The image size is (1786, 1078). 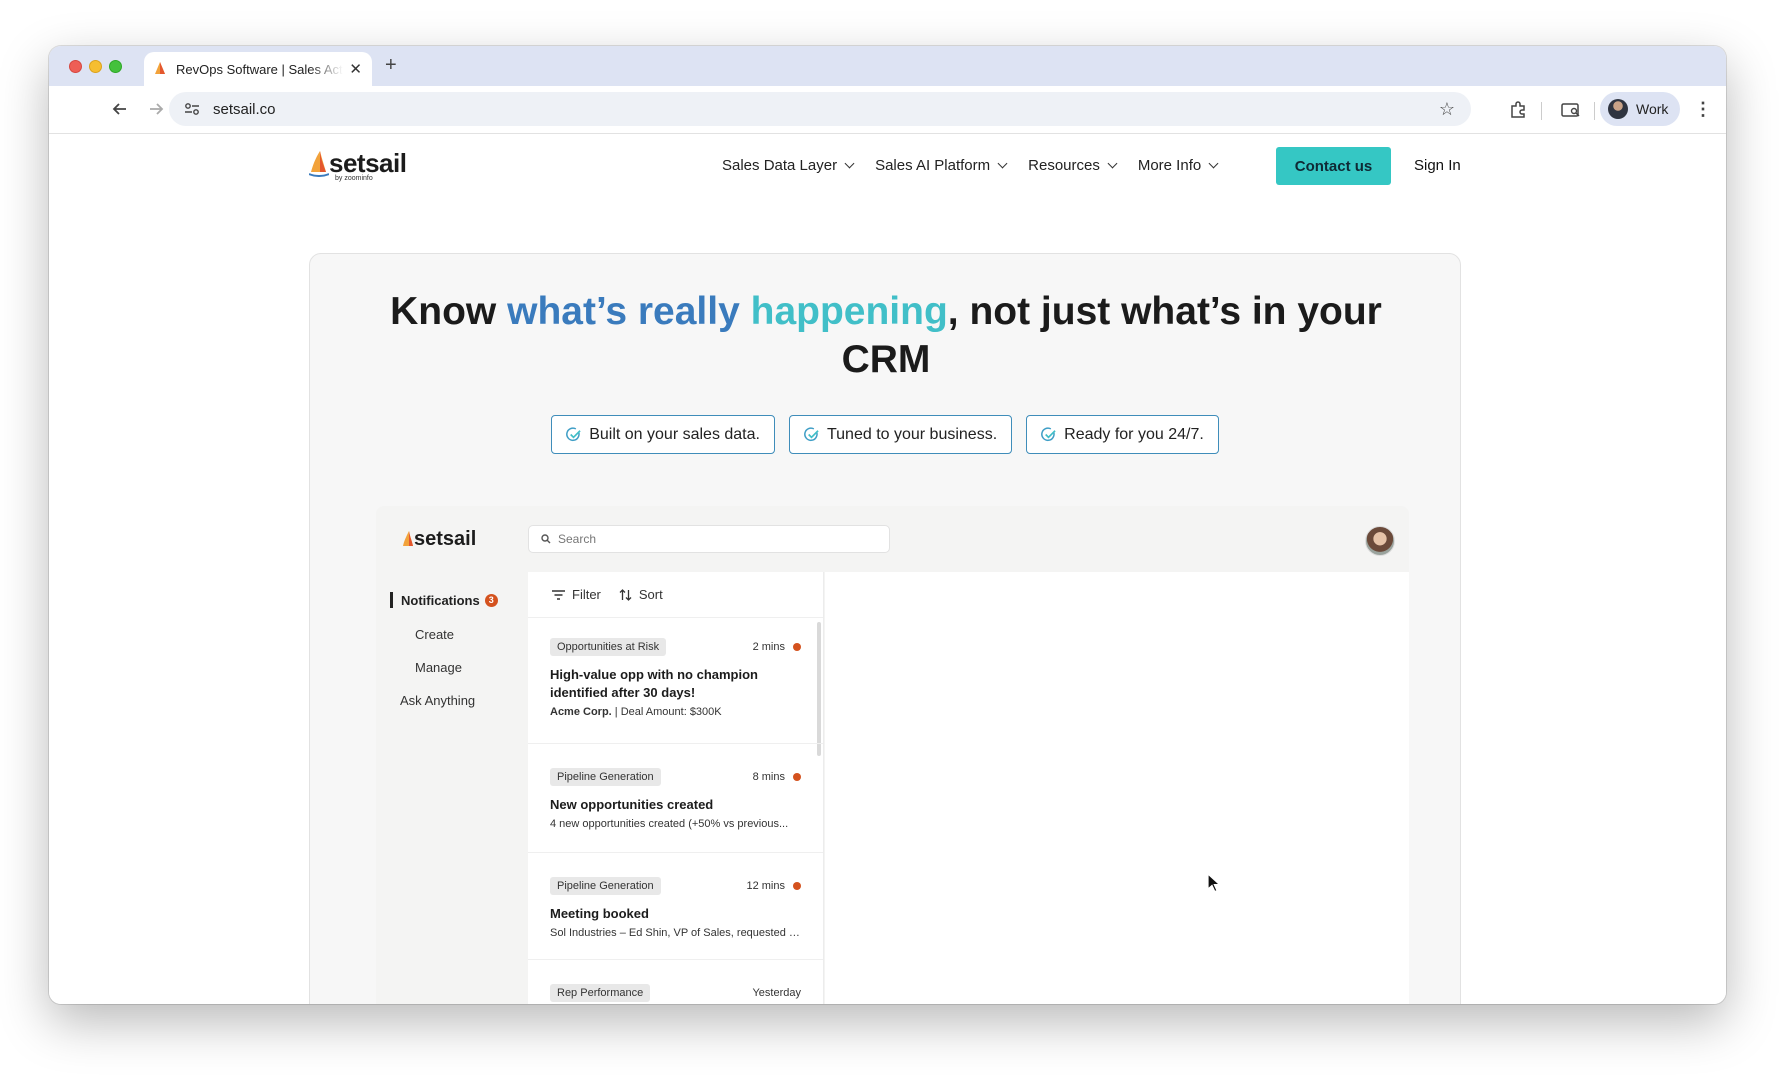 I want to click on contact-us-button: Contact us, so click(x=1333, y=166).